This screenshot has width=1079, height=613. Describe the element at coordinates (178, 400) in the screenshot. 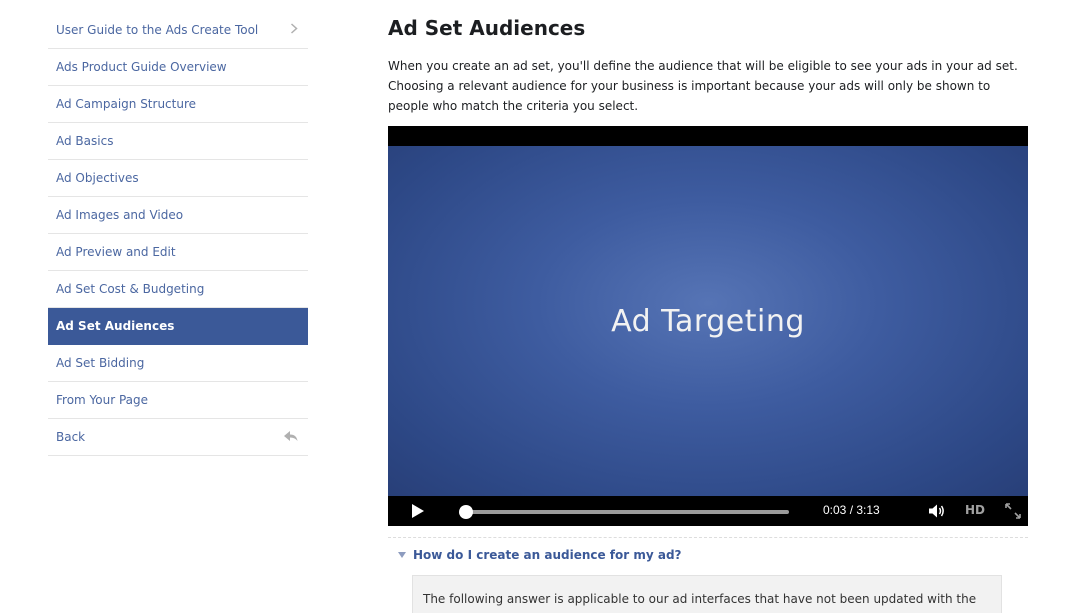

I see `sidebar-item-from-your-page: From Your Page` at that location.